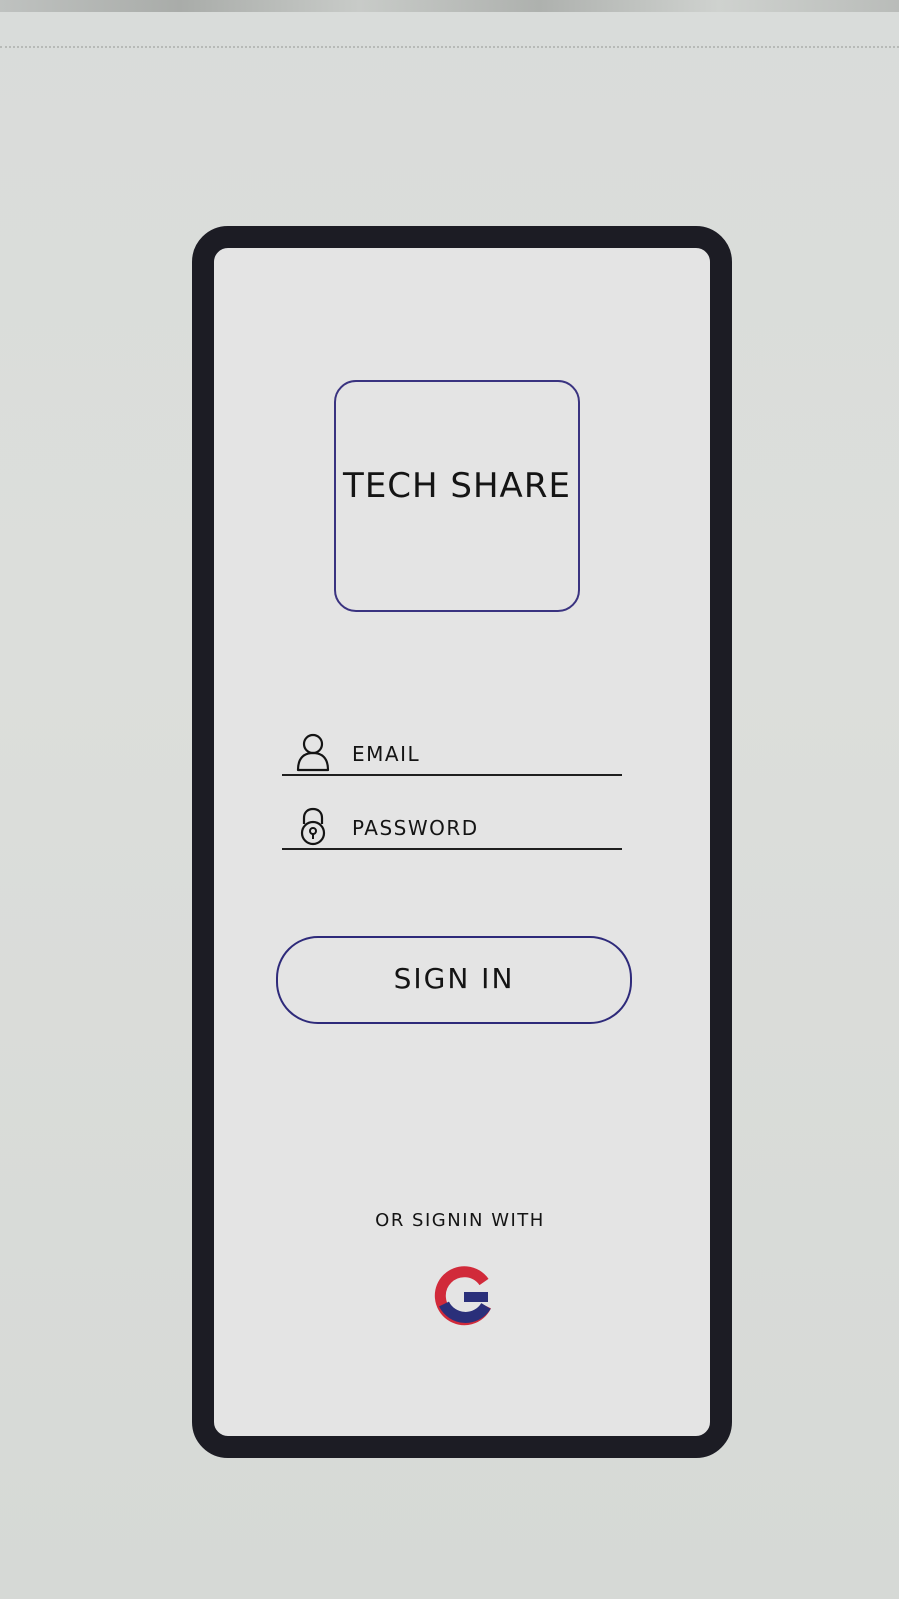 The image size is (899, 1599). I want to click on email-placeholder: EMAIL, so click(386, 754).